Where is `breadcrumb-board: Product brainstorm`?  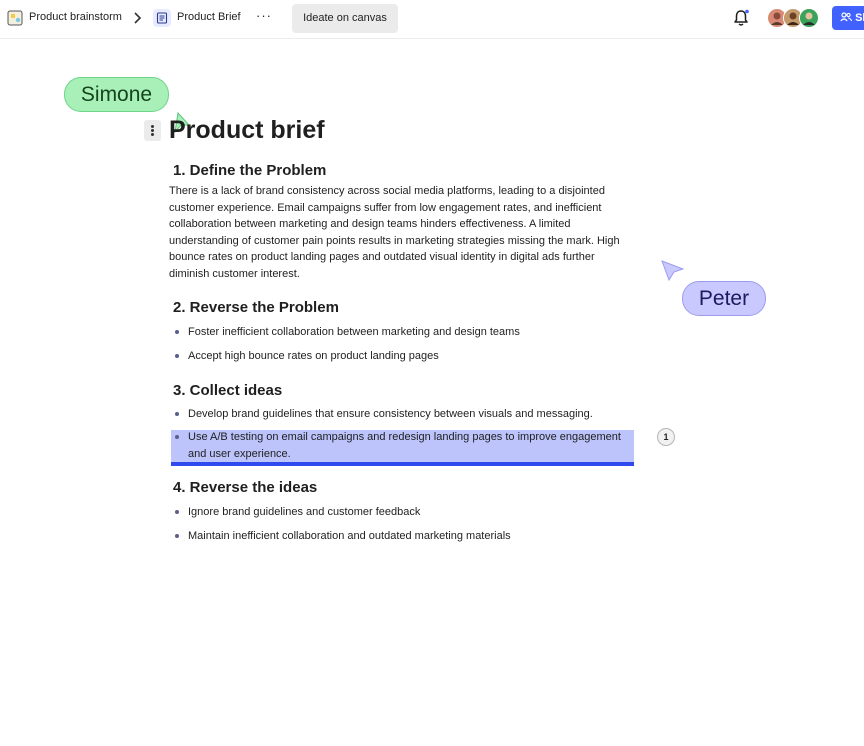 breadcrumb-board: Product brainstorm is located at coordinates (75, 17).